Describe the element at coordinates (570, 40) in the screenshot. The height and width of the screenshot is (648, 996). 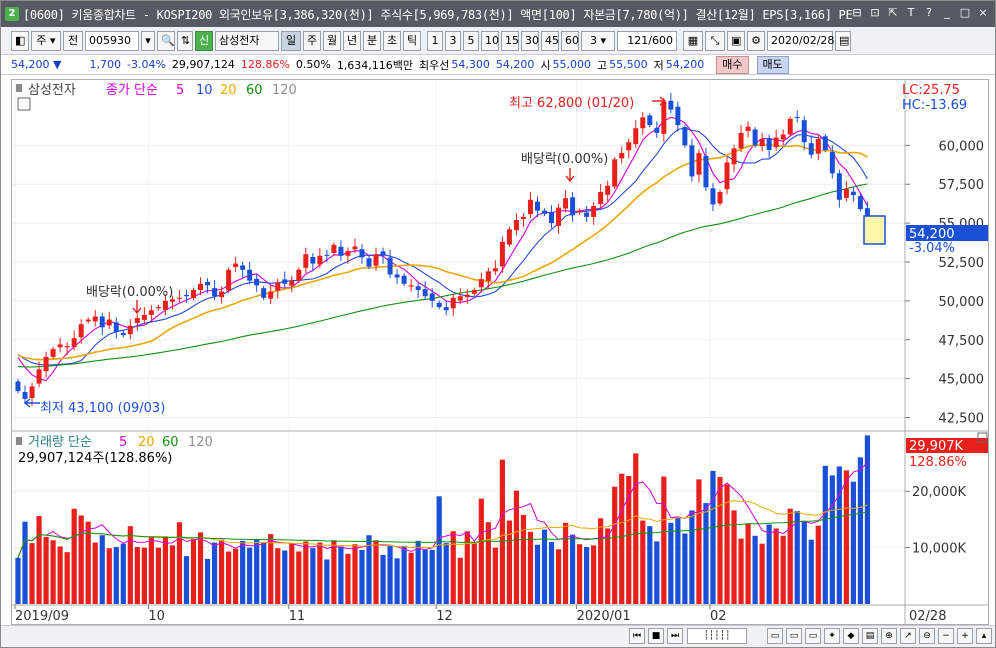
I see `minute-60: 60` at that location.